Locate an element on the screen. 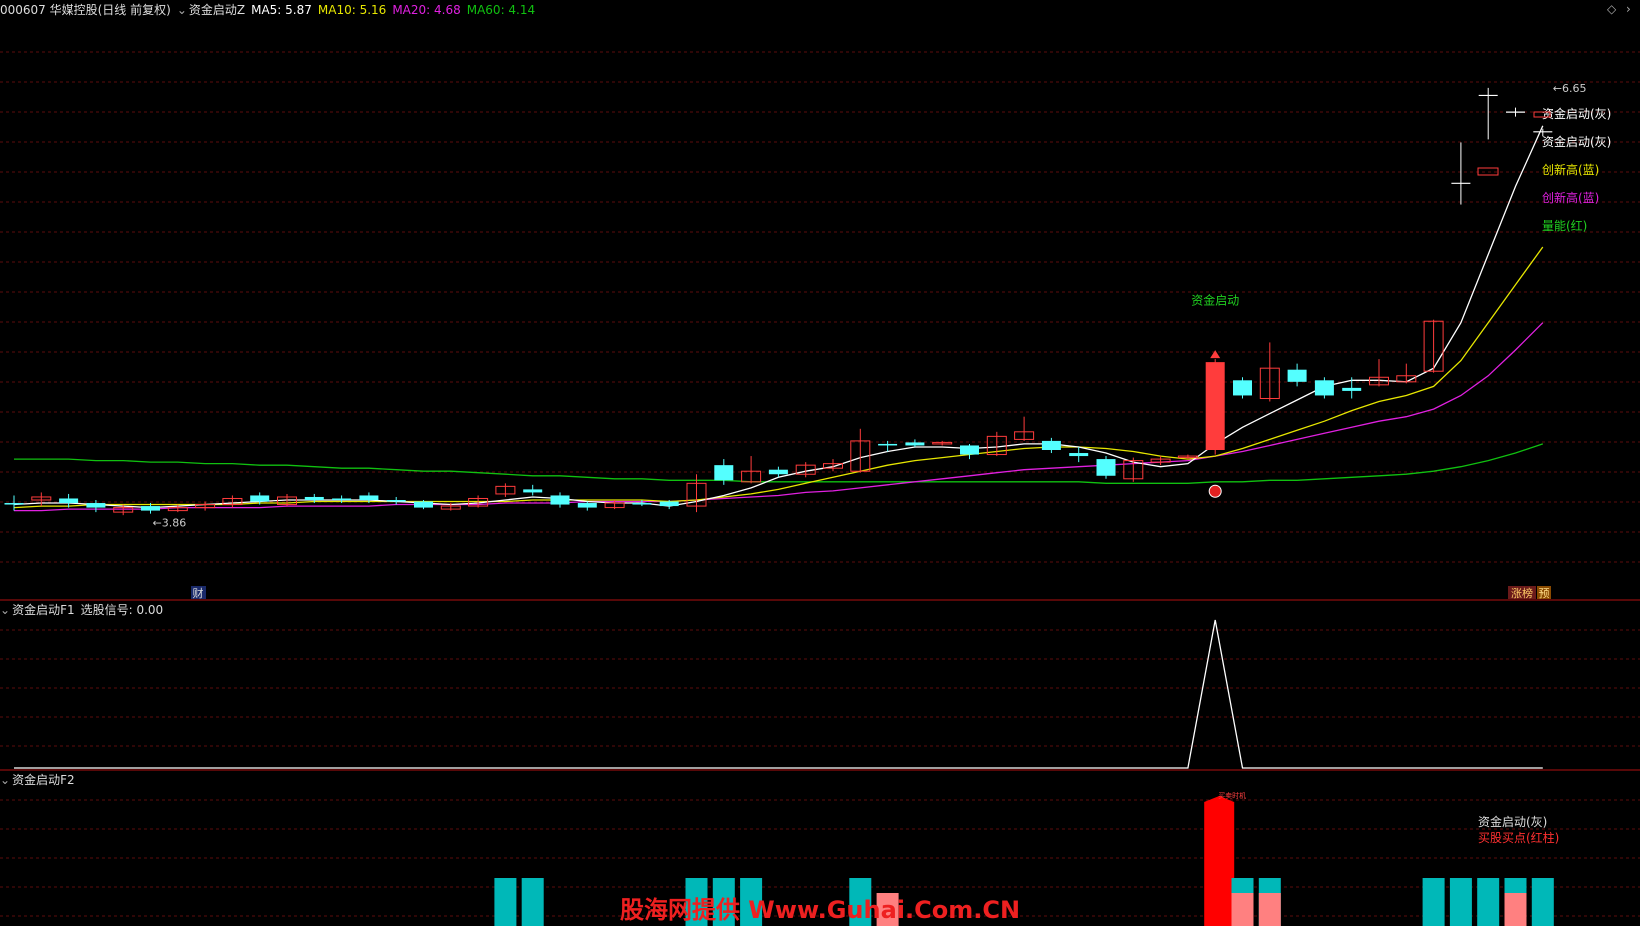  watermark-text: 股海网提供 Www.Guhai.Com.CN is located at coordinates (820, 910).